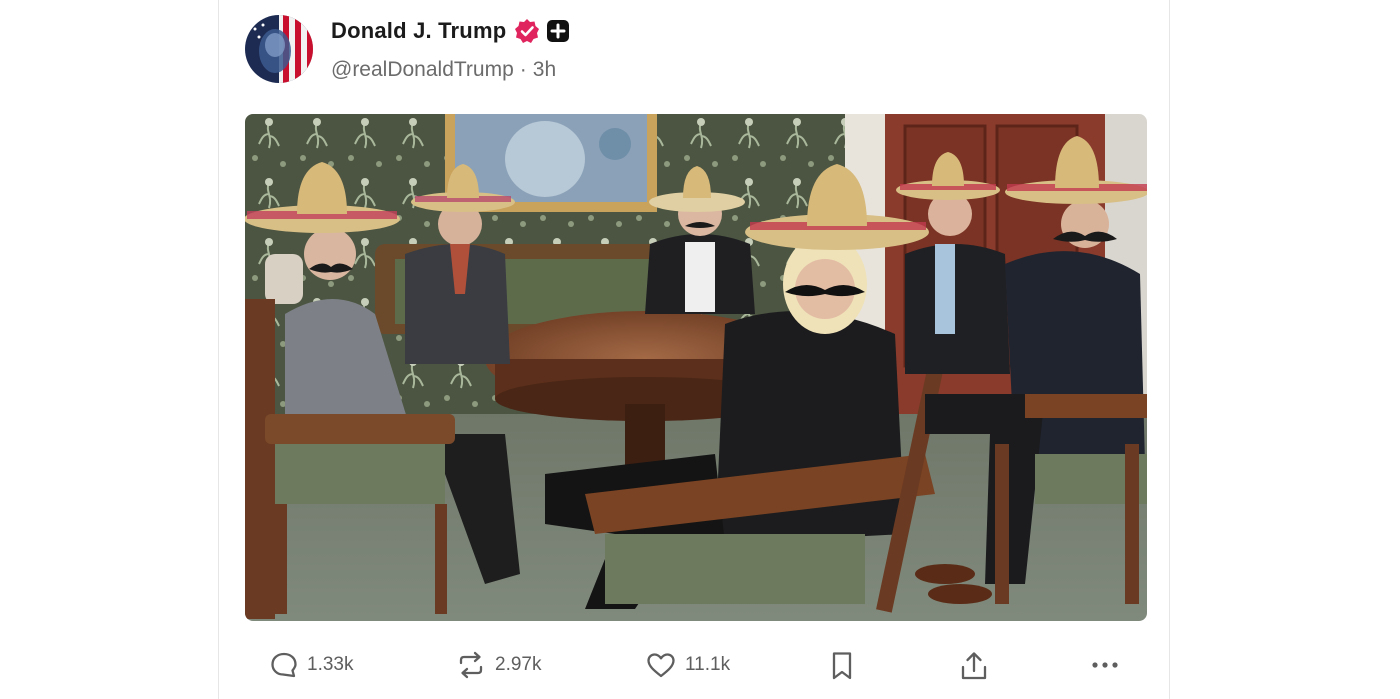 This screenshot has height=699, width=1400. I want to click on share-button, so click(974, 666).